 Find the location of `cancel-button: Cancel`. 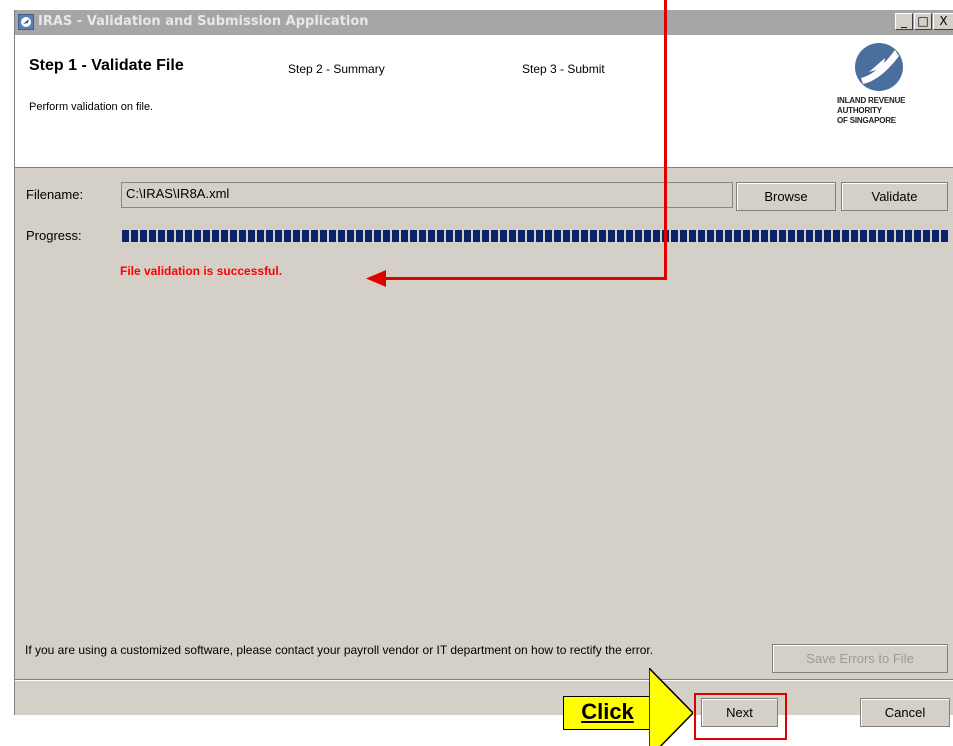

cancel-button: Cancel is located at coordinates (905, 712).